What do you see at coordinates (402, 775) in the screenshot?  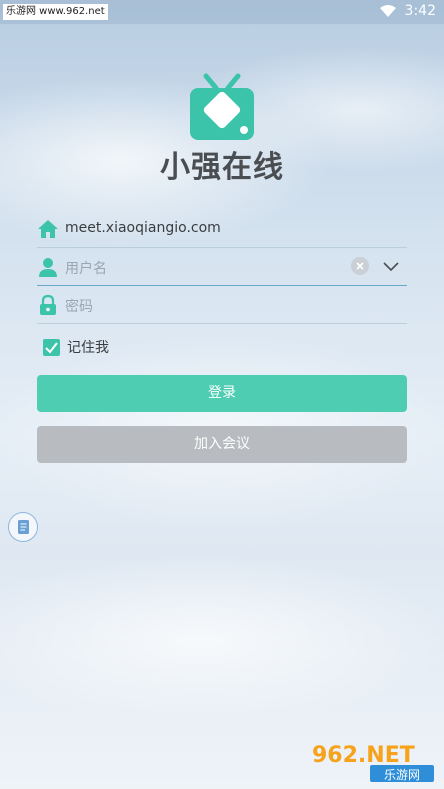 I see `watermark-sub: 乐游网` at bounding box center [402, 775].